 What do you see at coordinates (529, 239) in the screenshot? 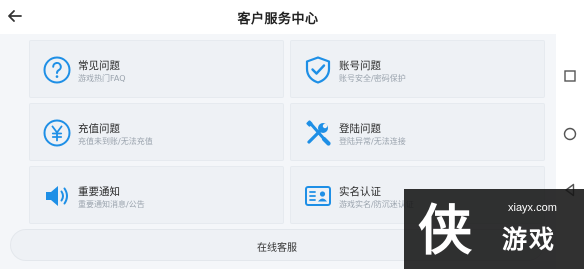
I see `watermark-name: 游戏` at bounding box center [529, 239].